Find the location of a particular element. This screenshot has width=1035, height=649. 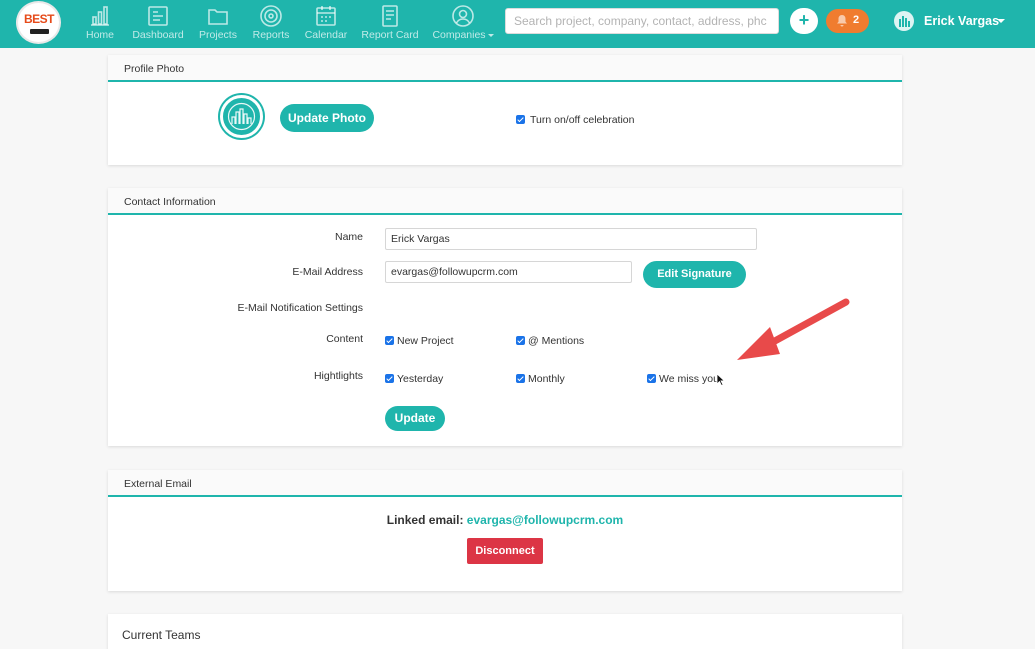

content-label: Content is located at coordinates (344, 339).